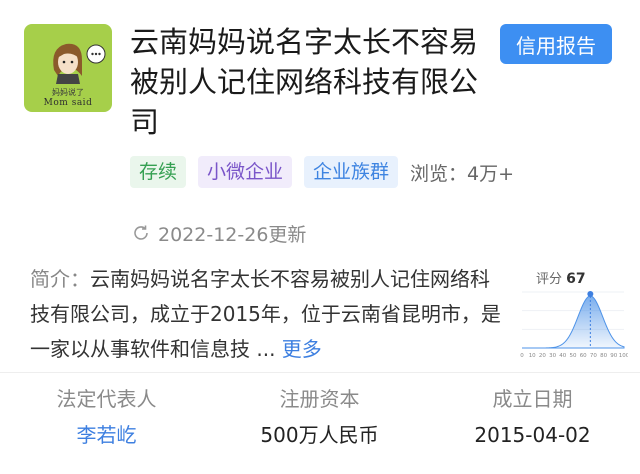 This screenshot has width=640, height=474. I want to click on tag-row: 存续 小微企业 企业族群 浏览：4万+, so click(322, 172).